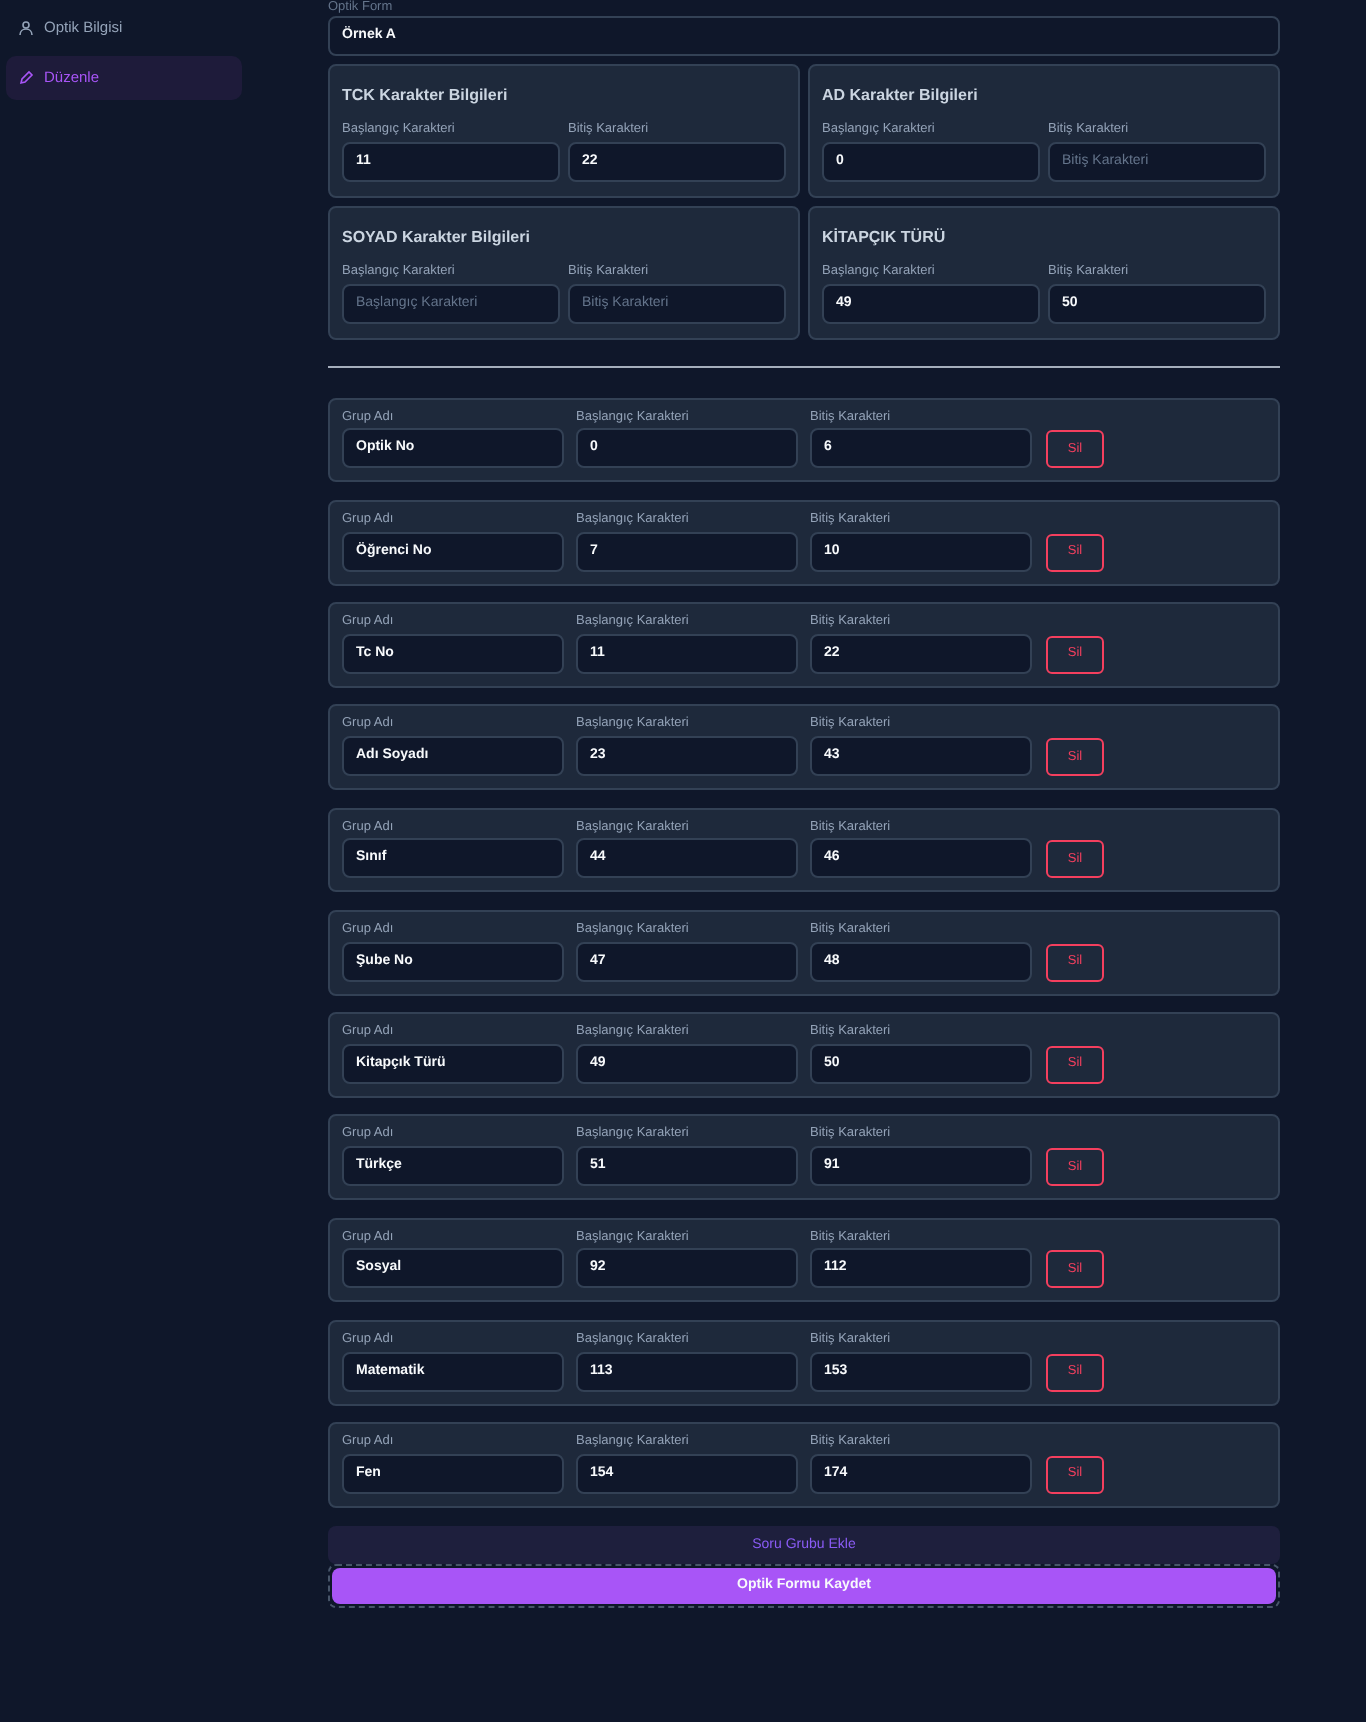 This screenshot has width=1366, height=1722. What do you see at coordinates (437, 237) in the screenshot?
I see `section-title: SOYAD Karakter Bilgileri` at bounding box center [437, 237].